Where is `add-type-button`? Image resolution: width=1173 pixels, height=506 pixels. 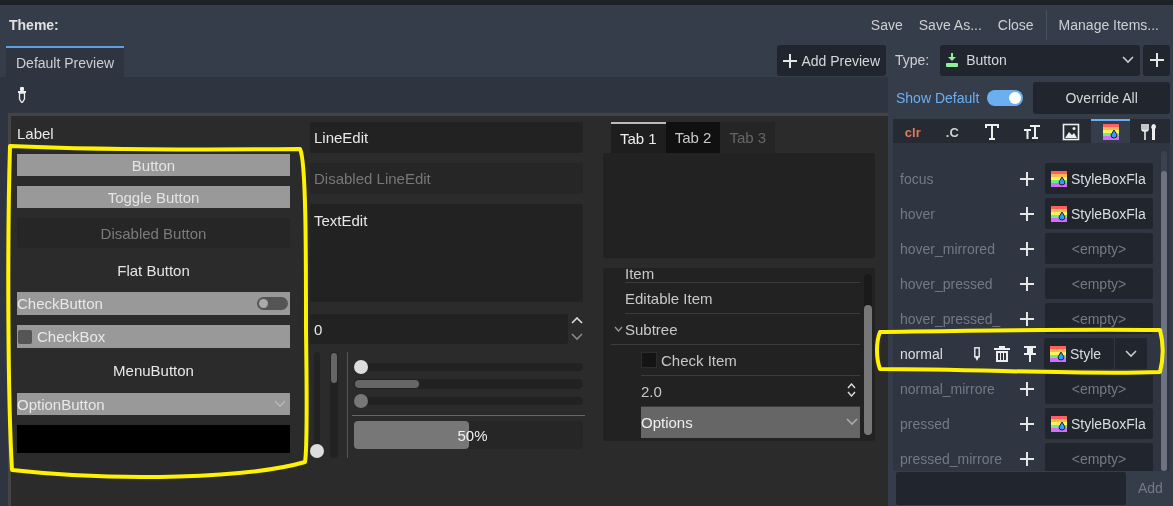 add-type-button is located at coordinates (1156, 60).